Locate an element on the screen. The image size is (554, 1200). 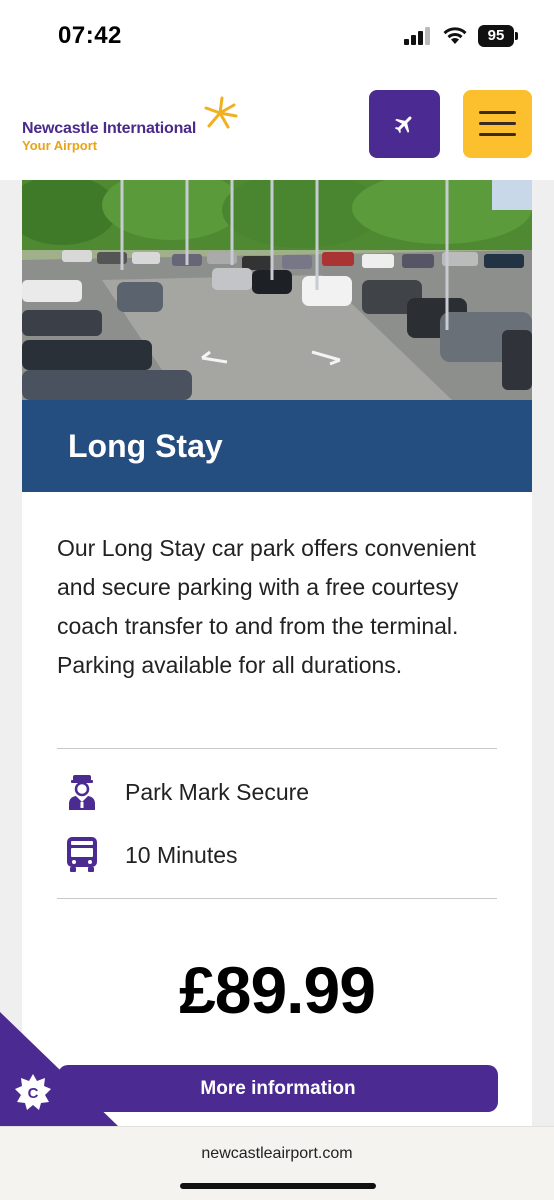
menu-button is located at coordinates (497, 124).